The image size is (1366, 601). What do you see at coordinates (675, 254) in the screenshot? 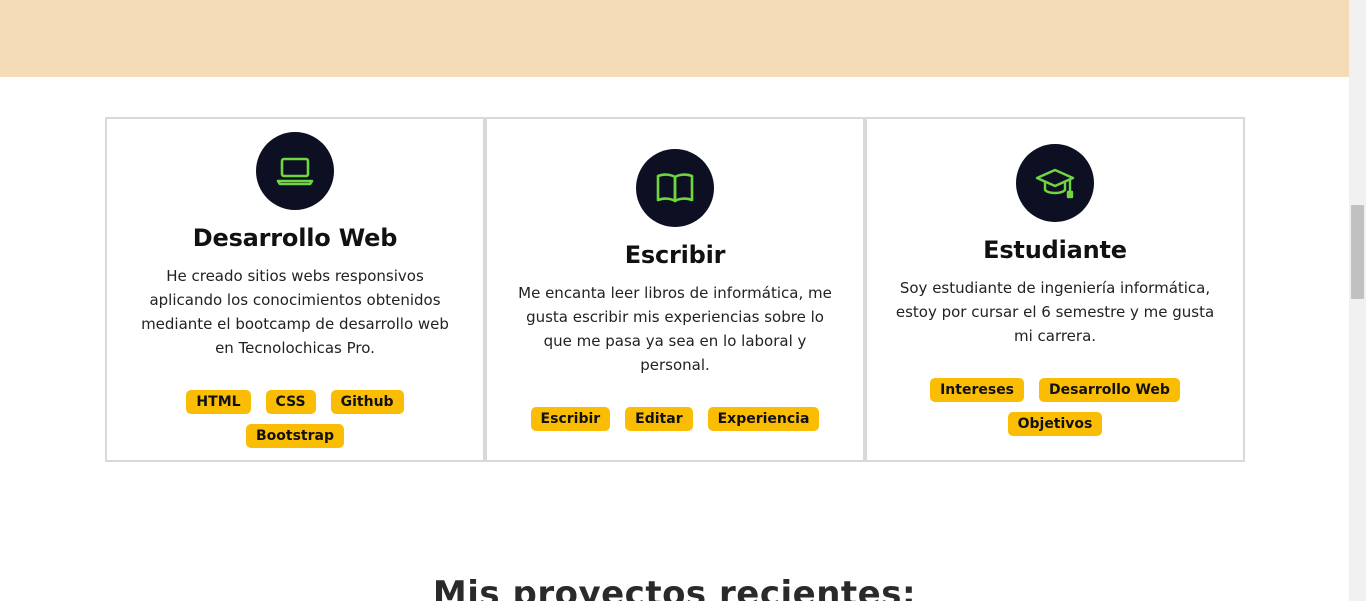
I see `card-title: Escribir` at bounding box center [675, 254].